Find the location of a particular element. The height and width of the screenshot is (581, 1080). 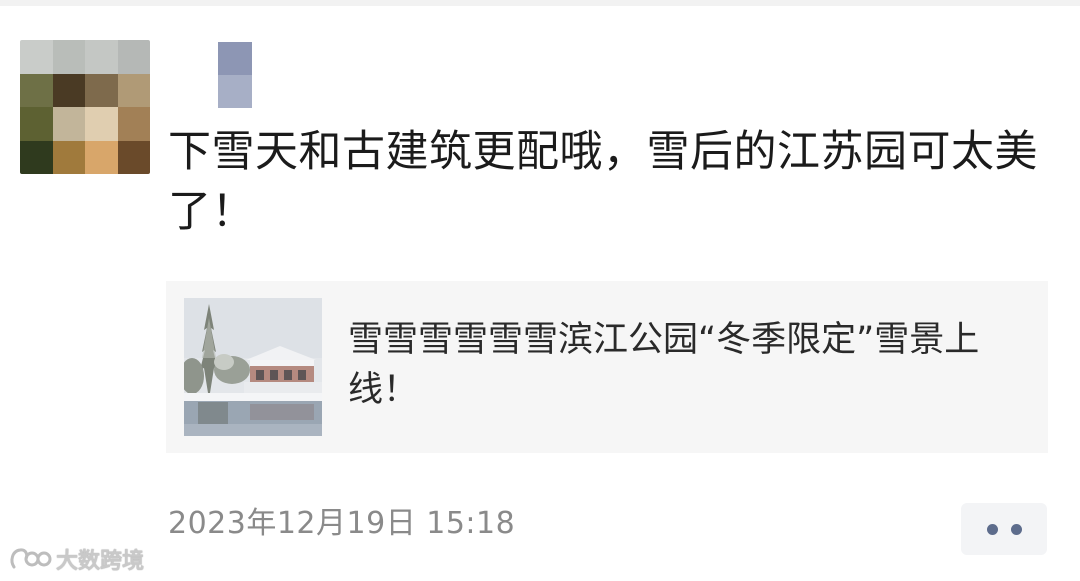

more-button is located at coordinates (1004, 529).